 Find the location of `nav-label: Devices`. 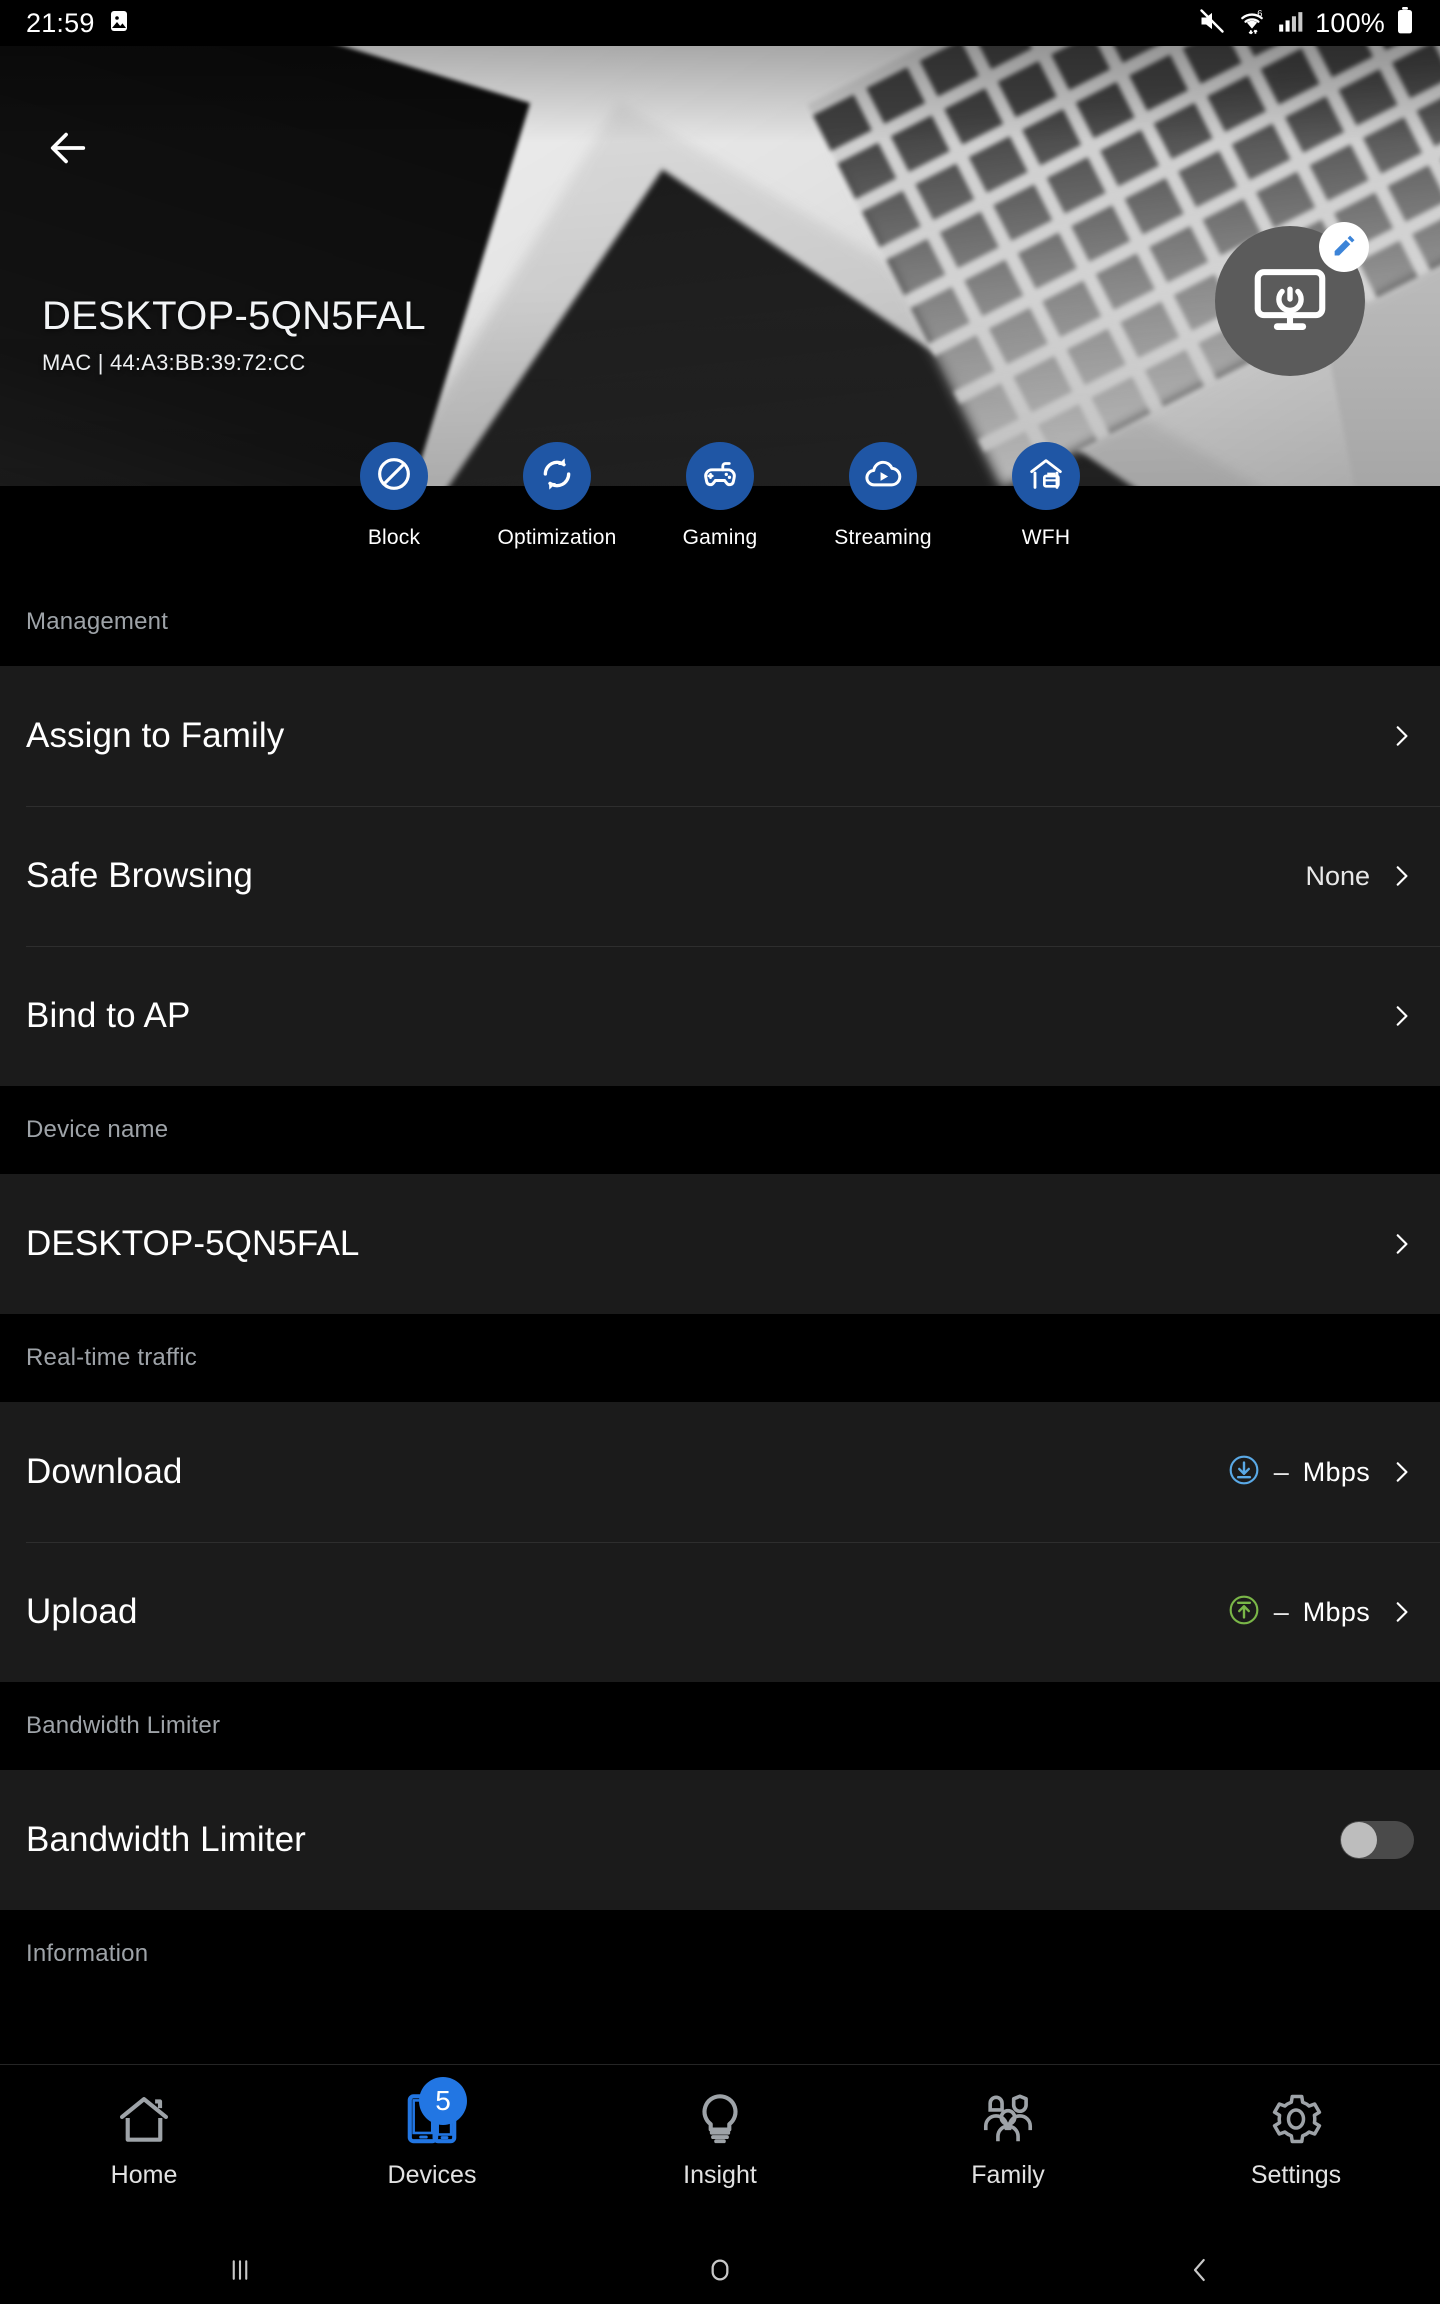

nav-label: Devices is located at coordinates (432, 2175).